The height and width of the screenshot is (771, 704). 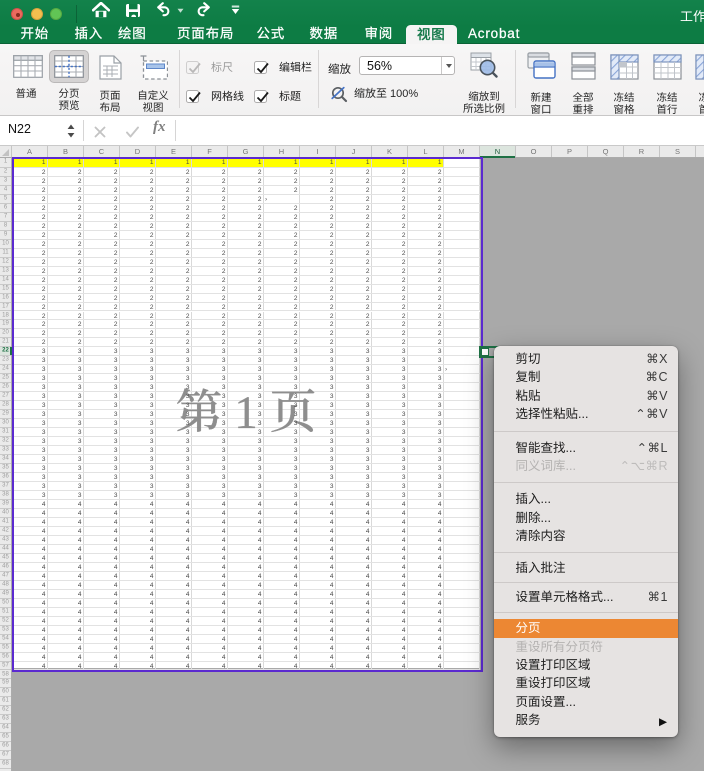 What do you see at coordinates (586, 597) in the screenshot?
I see `menu-item-format-cells: 设置单元格格式... ⌘1` at bounding box center [586, 597].